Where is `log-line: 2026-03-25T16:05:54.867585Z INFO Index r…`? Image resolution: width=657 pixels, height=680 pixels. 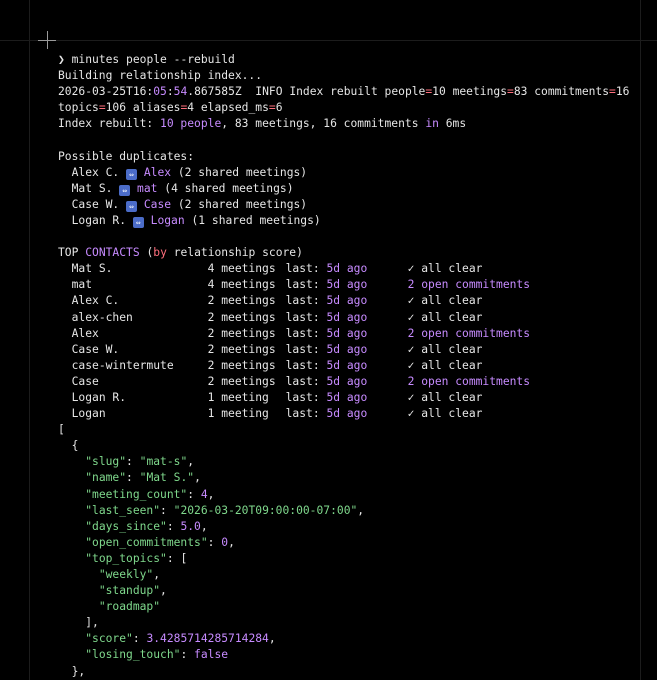
log-line: 2026-03-25T16:05:54.867585Z INFO Index r… is located at coordinates (344, 92).